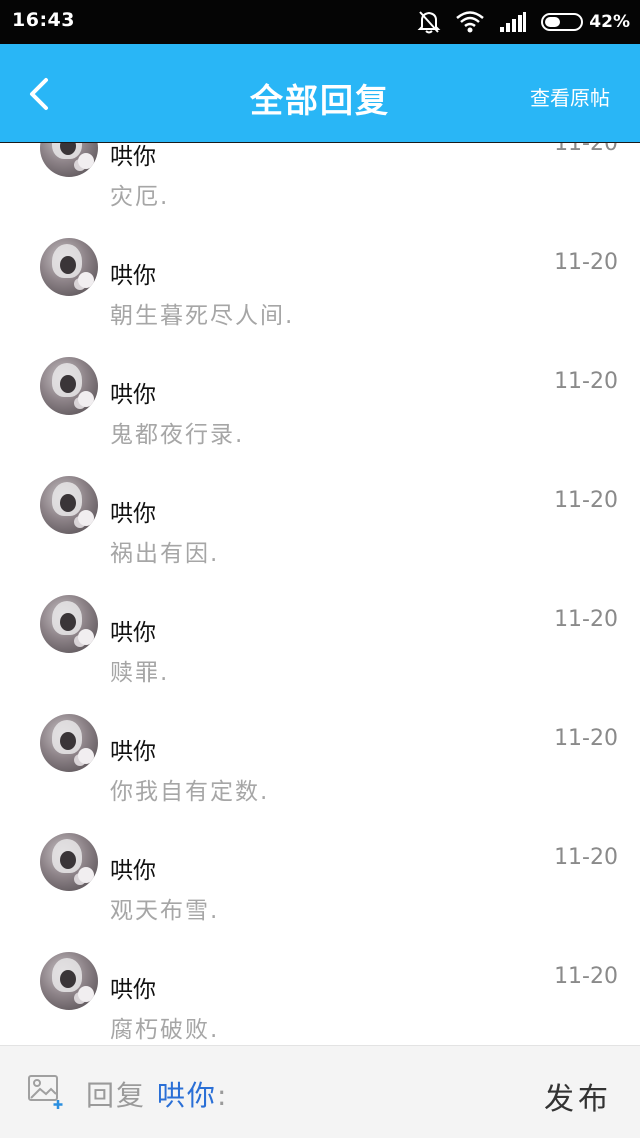 The height and width of the screenshot is (1138, 640). I want to click on reply-text: 朝生暮死尽人间., so click(202, 316).